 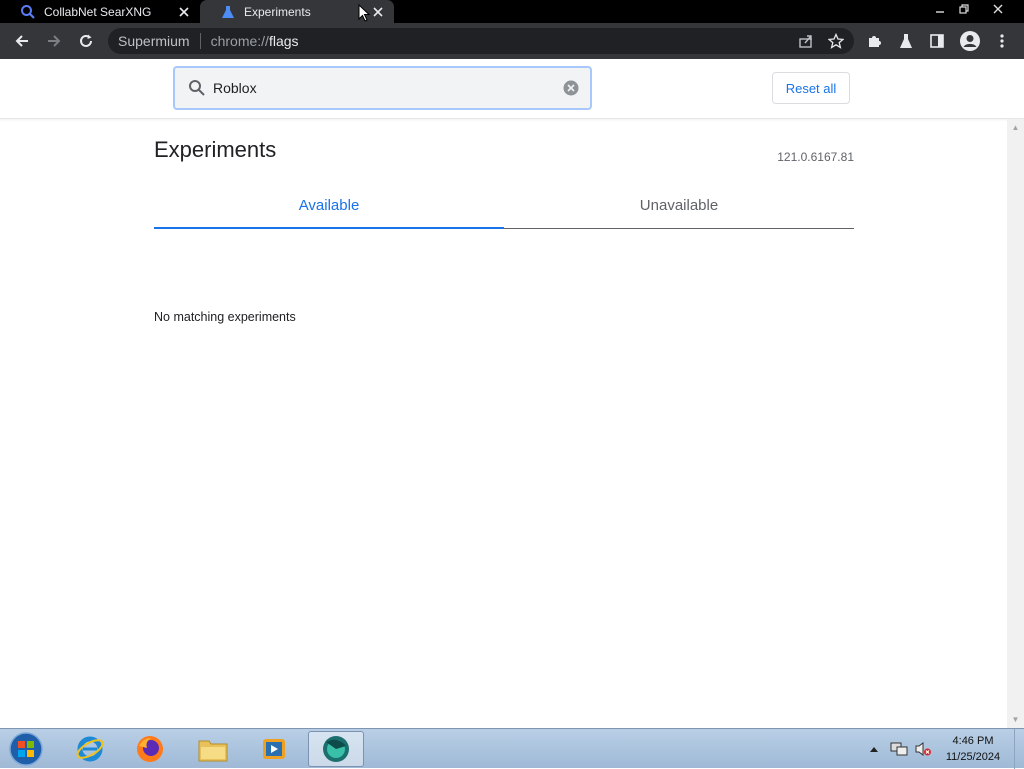 I want to click on search-field-container, so click(x=382, y=88).